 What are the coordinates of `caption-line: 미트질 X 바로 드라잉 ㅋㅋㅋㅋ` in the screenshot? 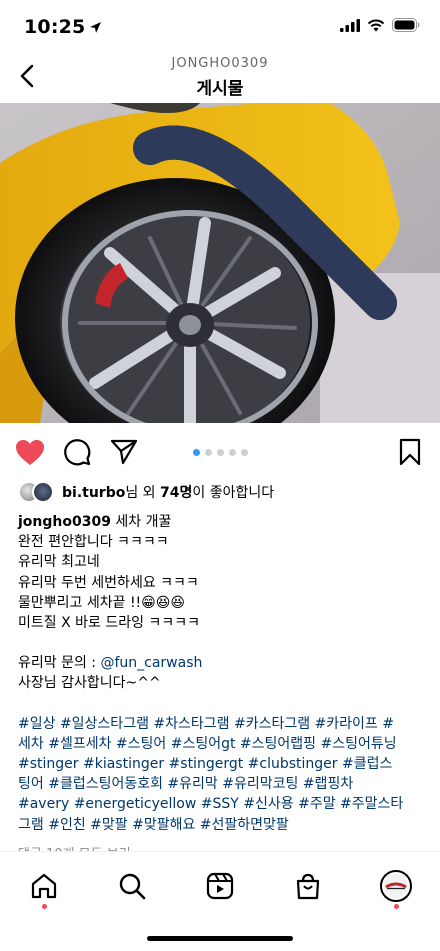 It's located at (109, 623).